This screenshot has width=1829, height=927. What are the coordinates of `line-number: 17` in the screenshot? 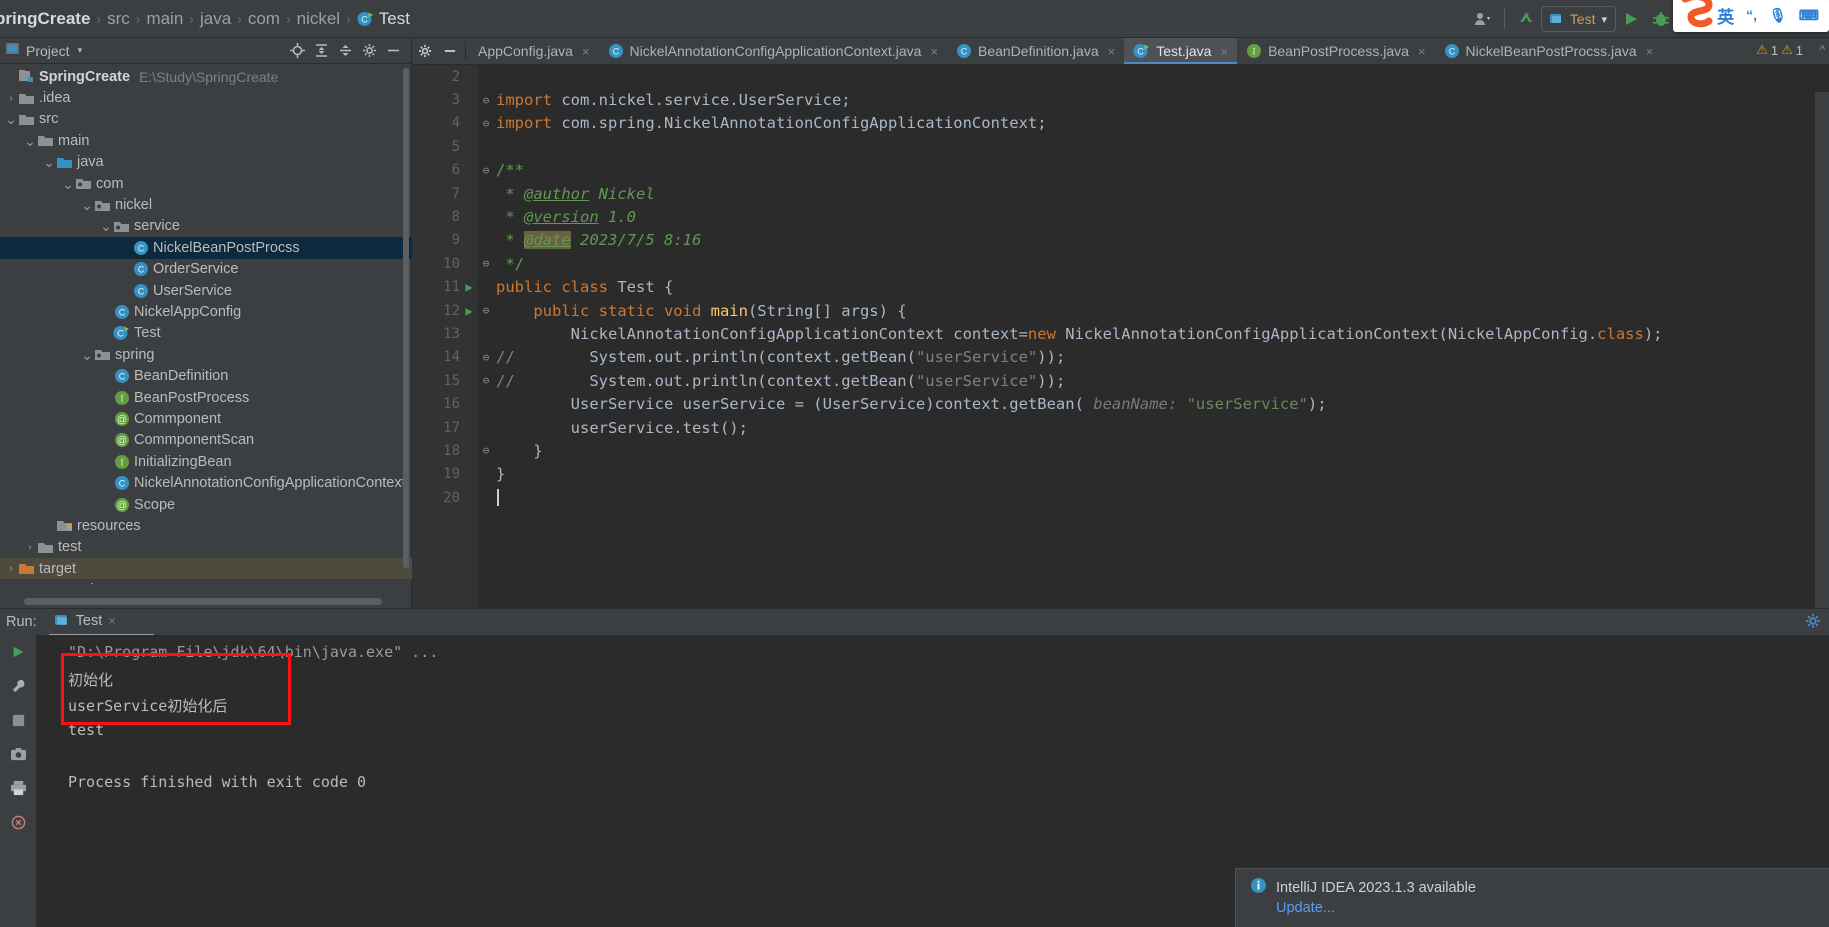 It's located at (436, 428).